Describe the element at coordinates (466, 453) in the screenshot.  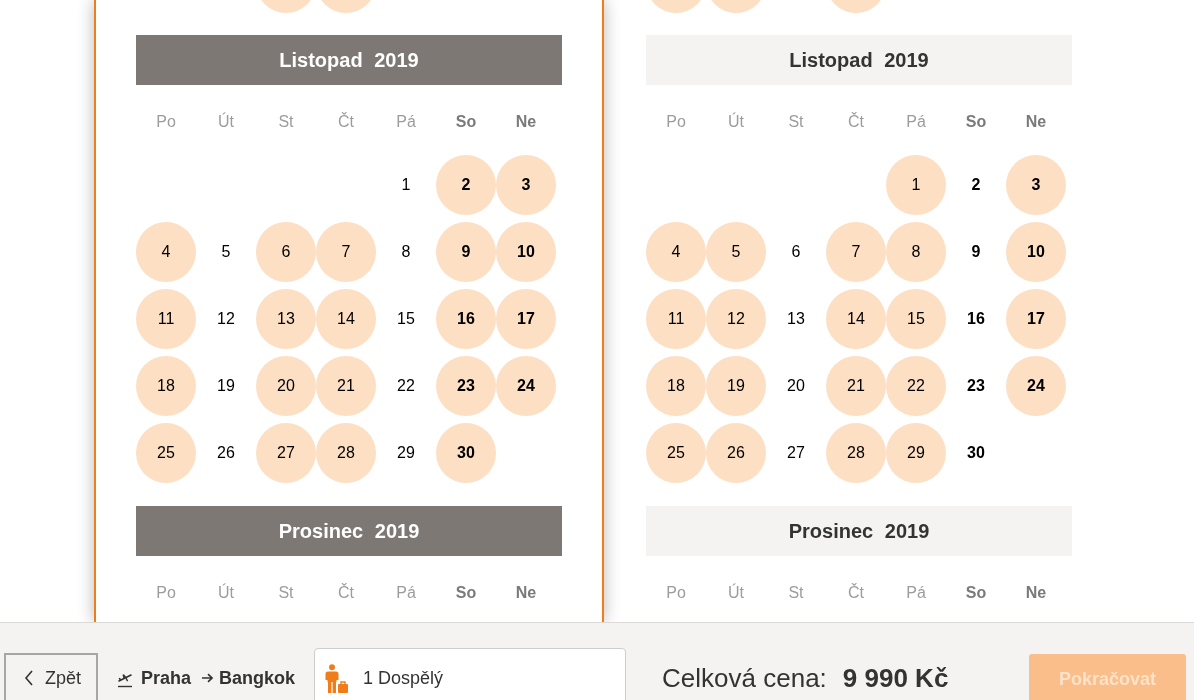
I see `day-cell: 30` at that location.